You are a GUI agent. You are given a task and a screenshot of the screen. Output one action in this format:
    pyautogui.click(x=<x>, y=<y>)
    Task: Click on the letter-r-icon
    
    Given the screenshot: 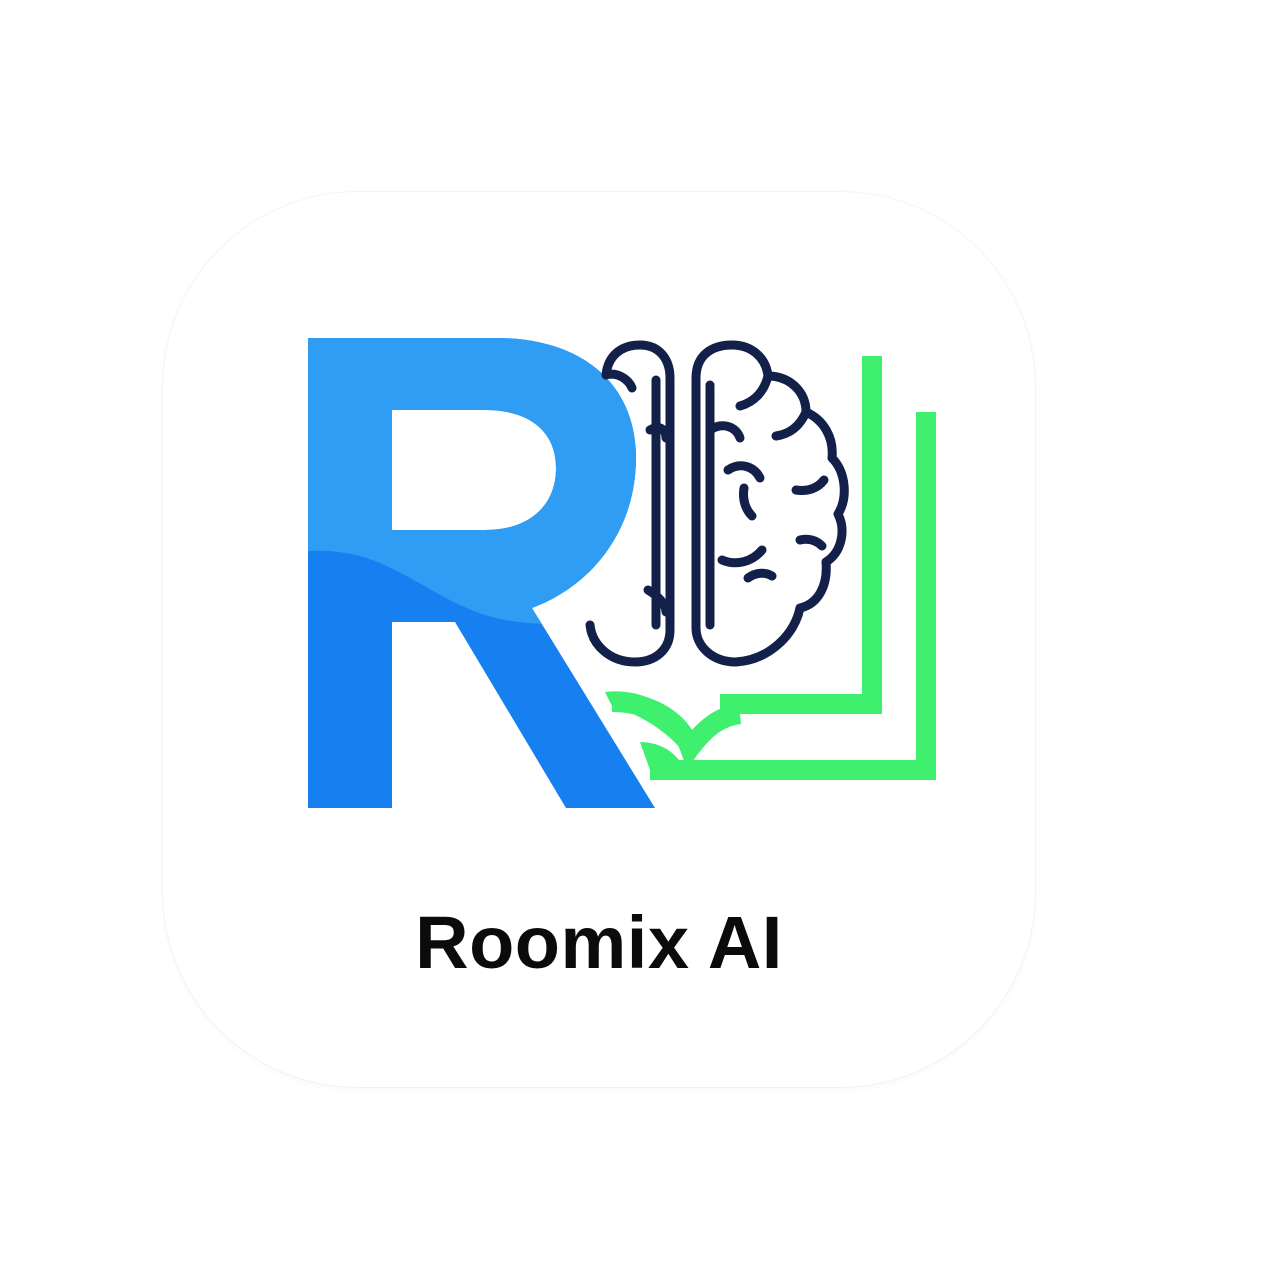 What is the action you would take?
    pyautogui.click(x=481, y=573)
    